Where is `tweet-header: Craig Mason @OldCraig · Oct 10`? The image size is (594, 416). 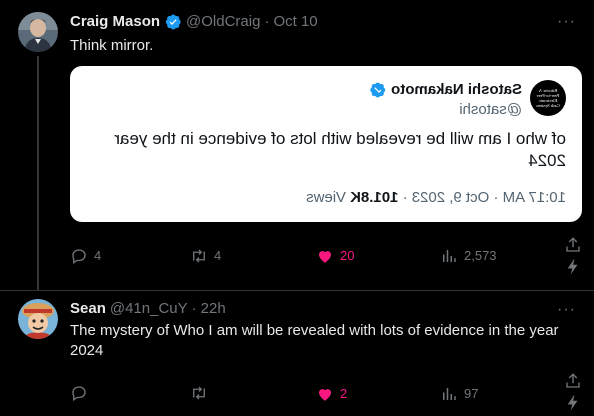 tweet-header: Craig Mason @OldCraig · Oct 10 is located at coordinates (194, 22).